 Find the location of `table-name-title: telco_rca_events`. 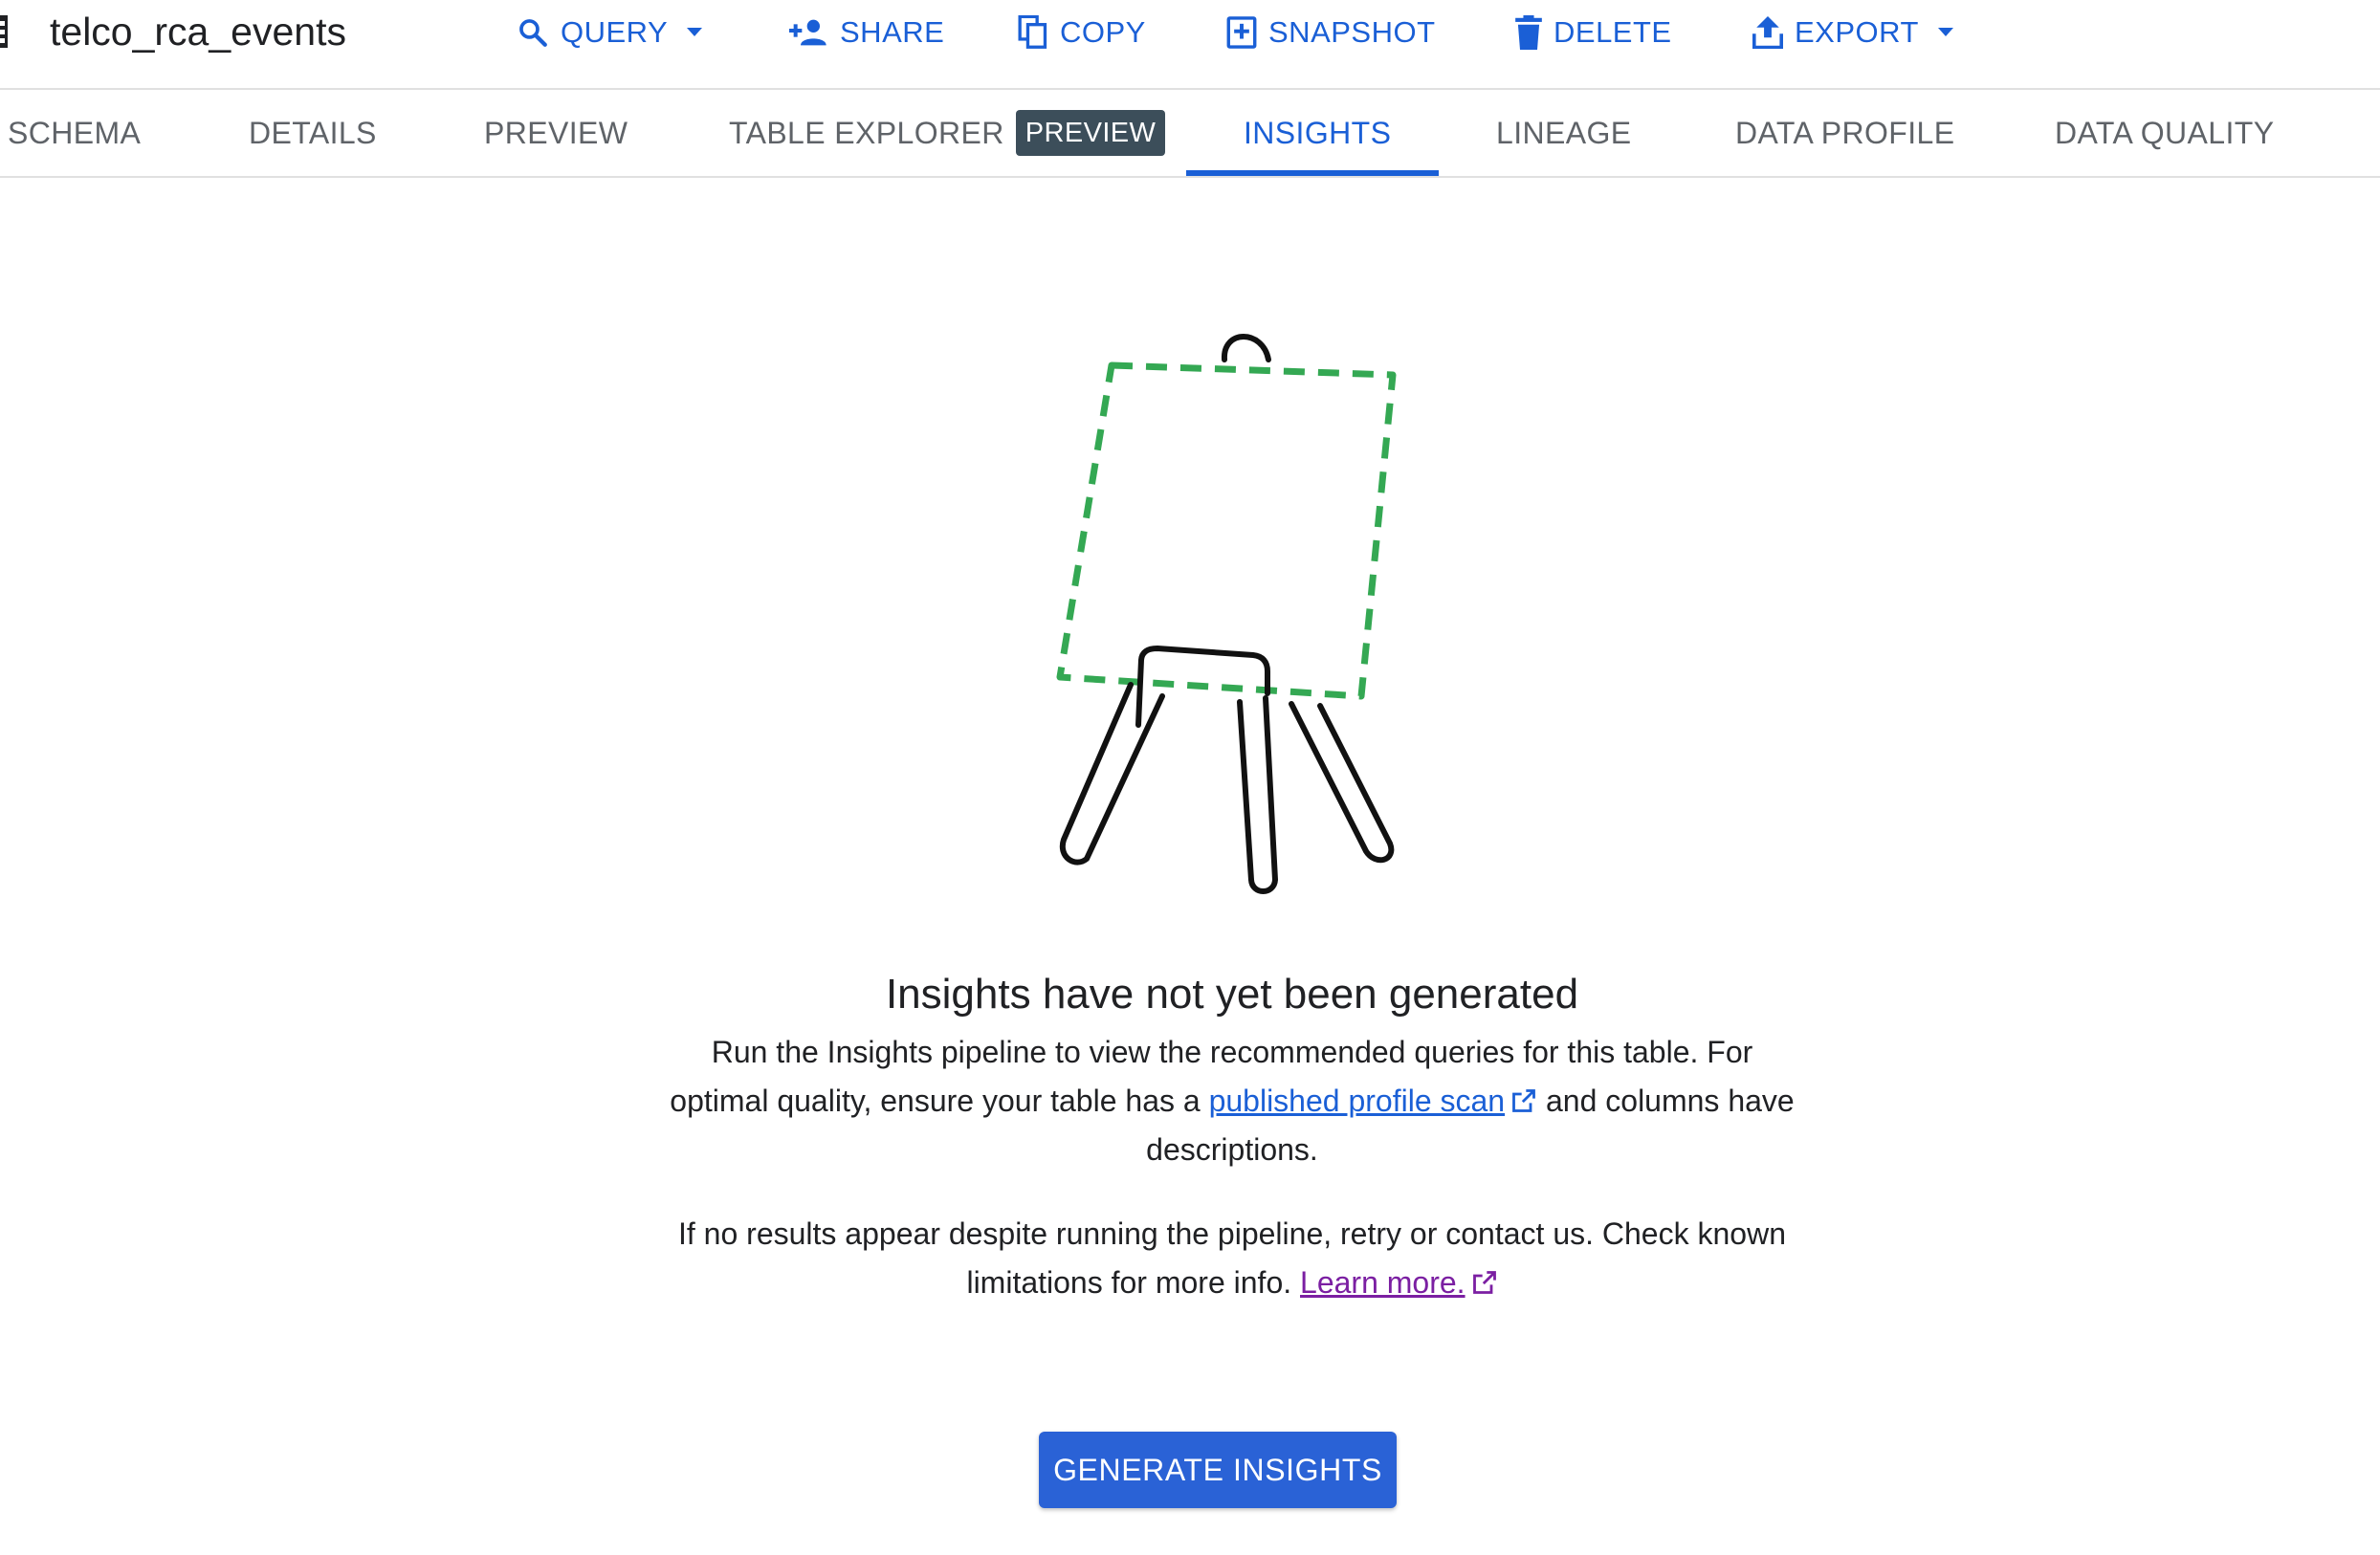

table-name-title: telco_rca_events is located at coordinates (198, 32).